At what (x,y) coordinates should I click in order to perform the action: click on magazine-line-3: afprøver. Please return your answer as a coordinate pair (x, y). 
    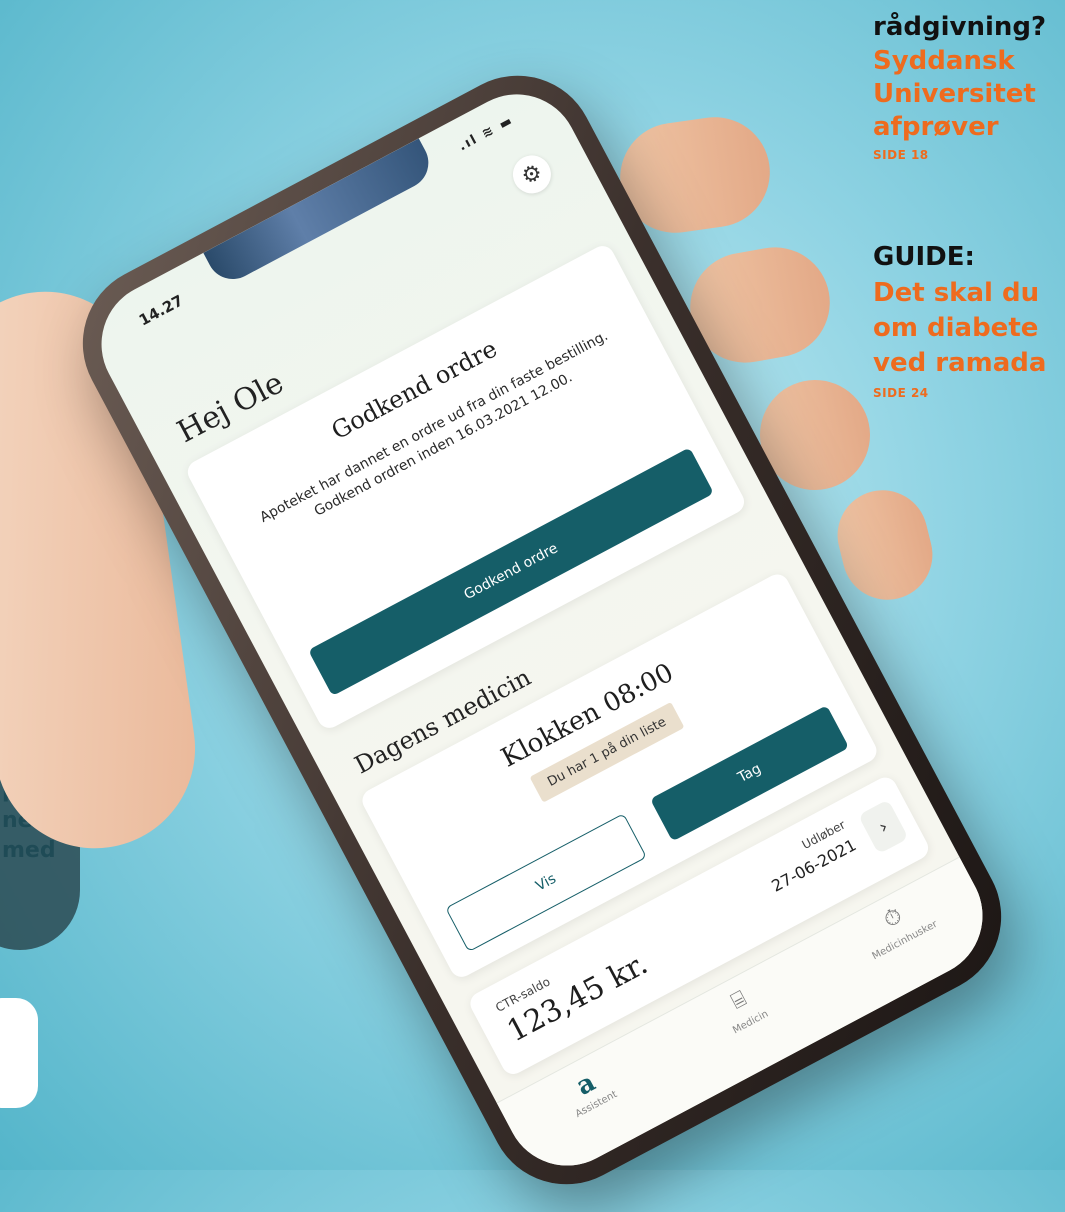
    Looking at the image, I should click on (936, 127).